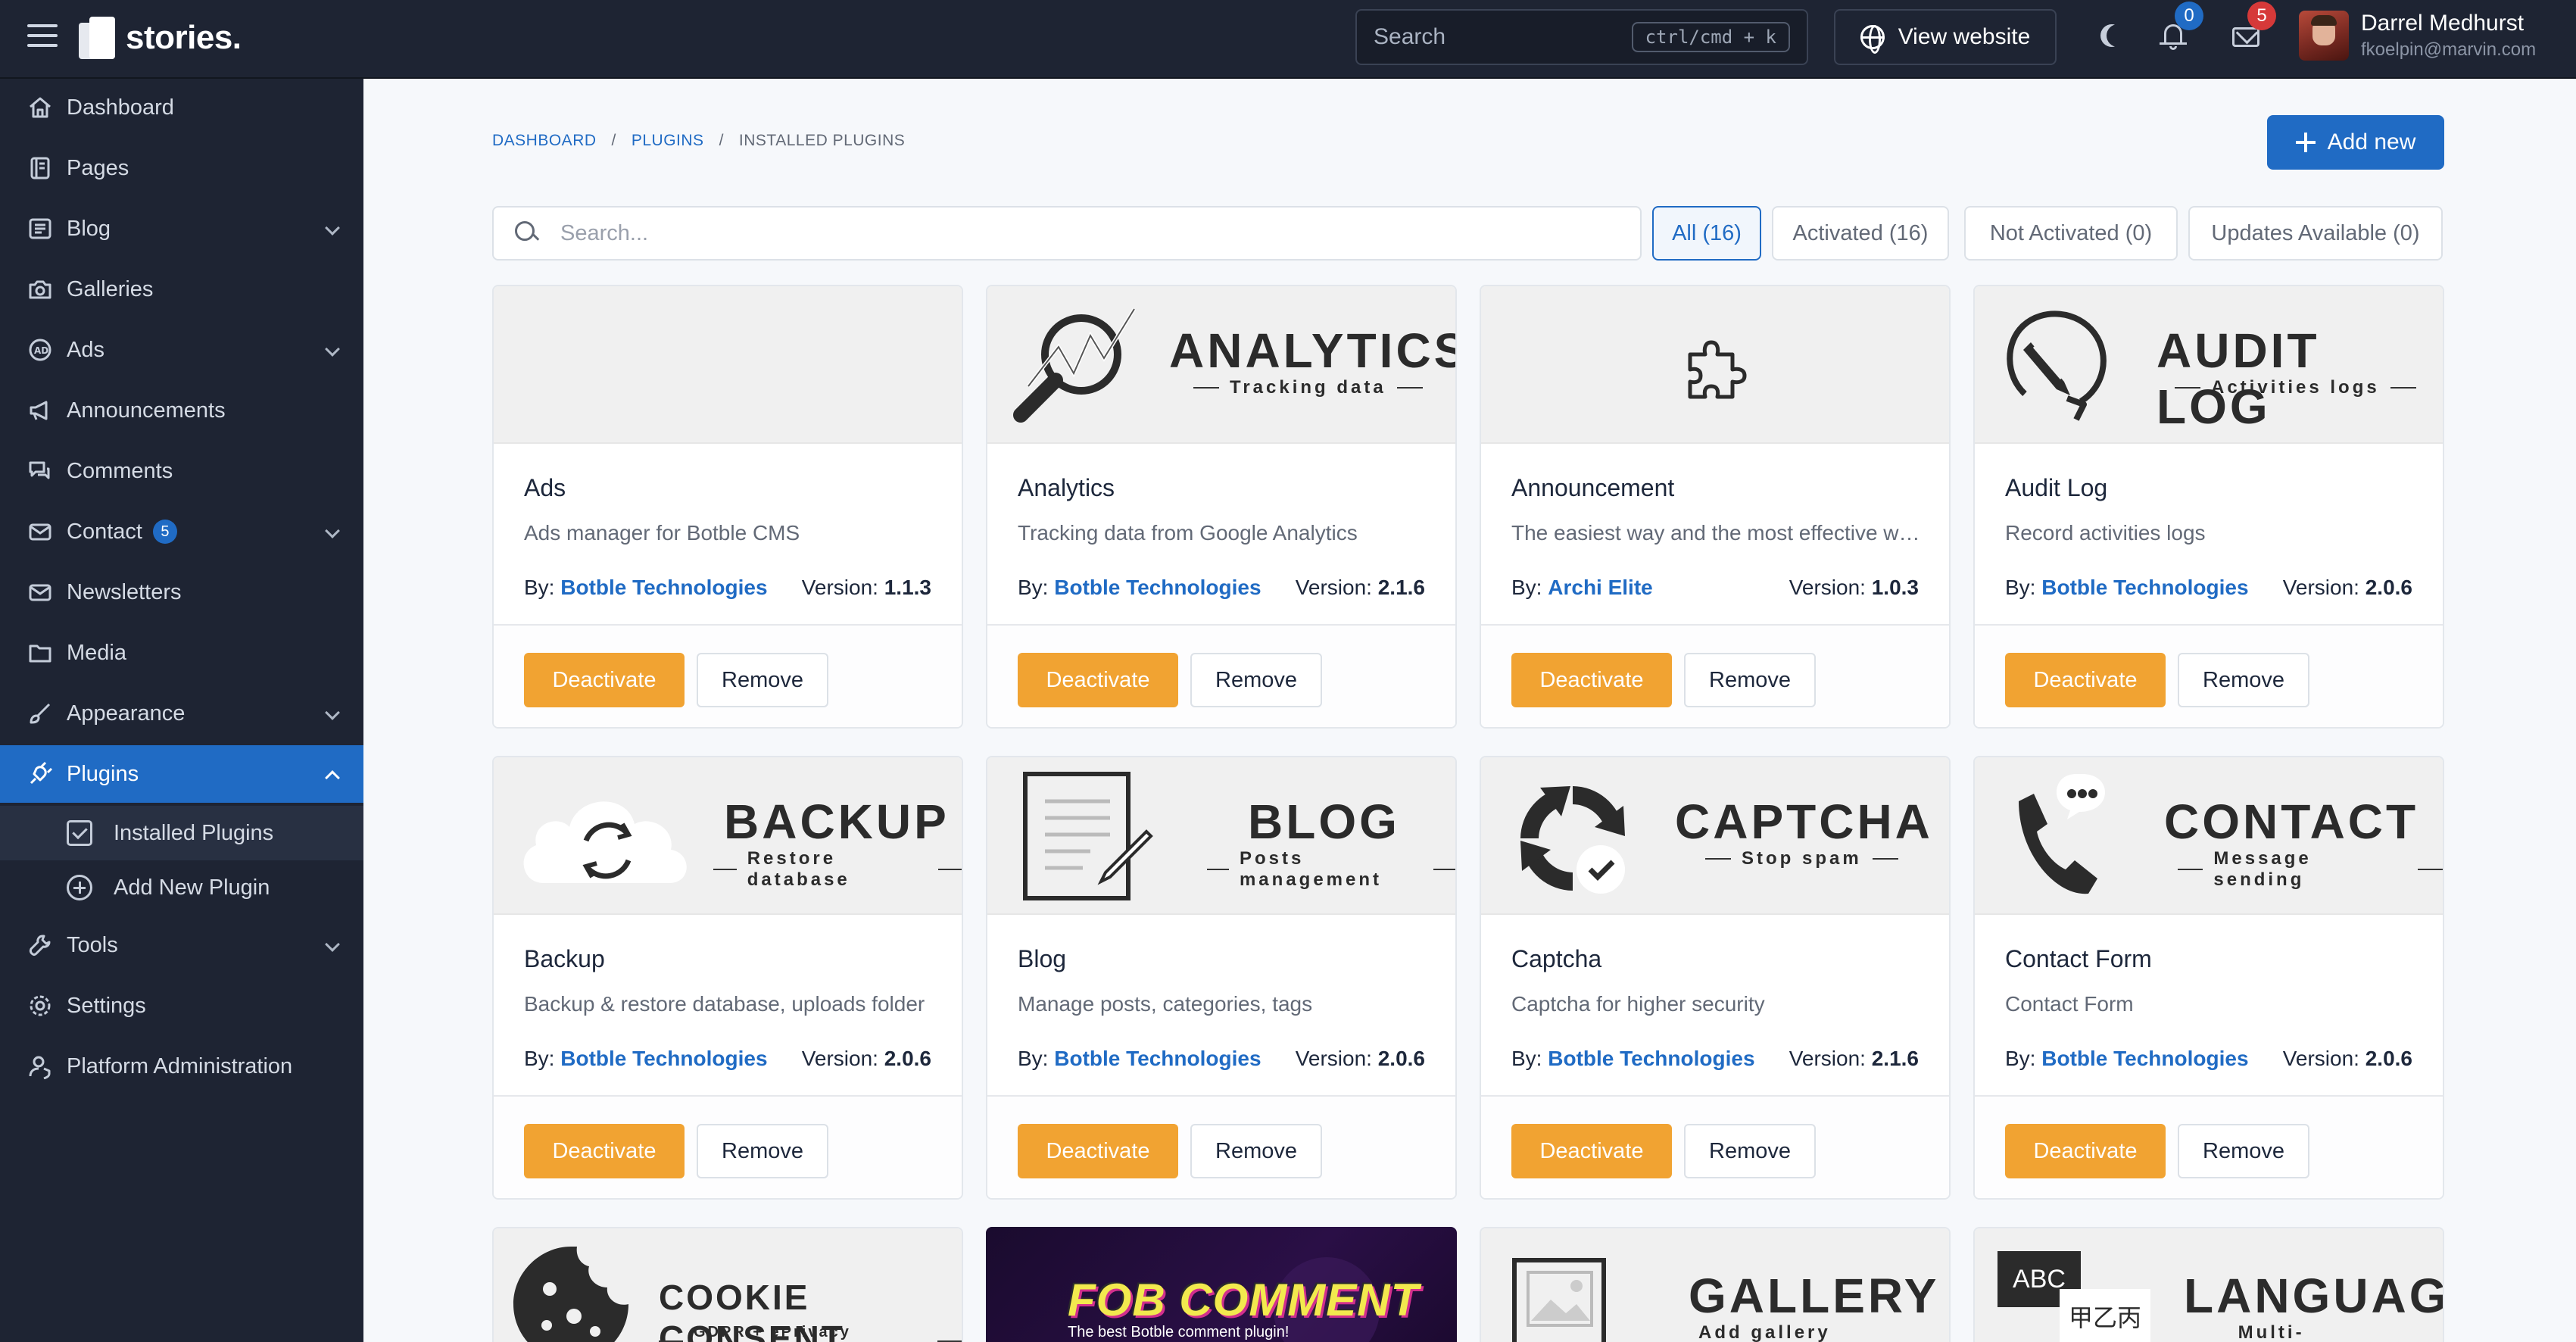  What do you see at coordinates (2078, 958) in the screenshot?
I see `plugin-name: Contact Form` at bounding box center [2078, 958].